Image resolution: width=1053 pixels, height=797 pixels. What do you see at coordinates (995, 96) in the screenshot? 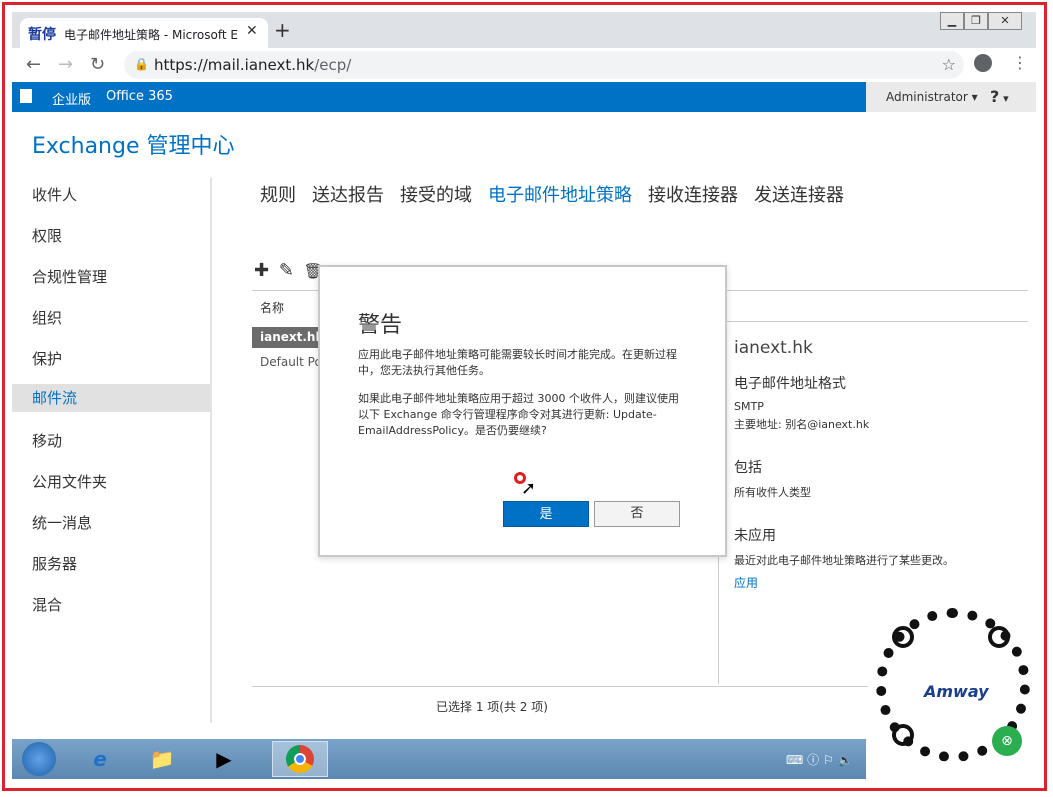
I see `help-icon: ?` at bounding box center [995, 96].